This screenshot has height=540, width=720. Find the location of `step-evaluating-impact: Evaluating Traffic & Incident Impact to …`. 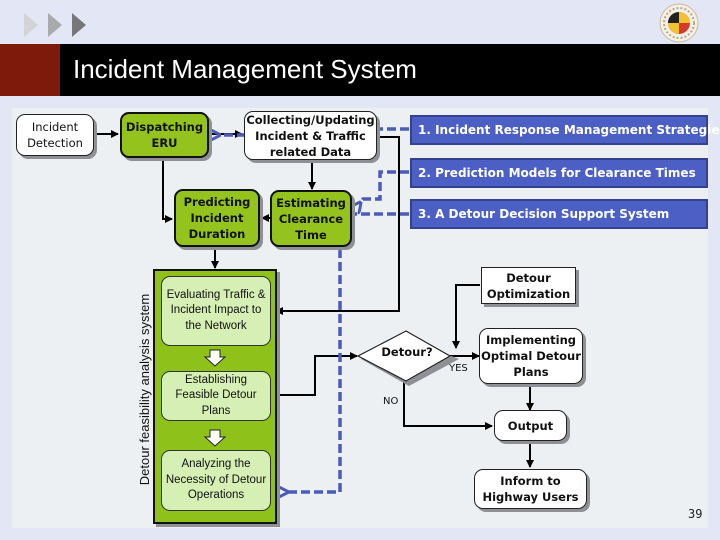

step-evaluating-impact: Evaluating Traffic & Incident Impact to … is located at coordinates (216, 311).